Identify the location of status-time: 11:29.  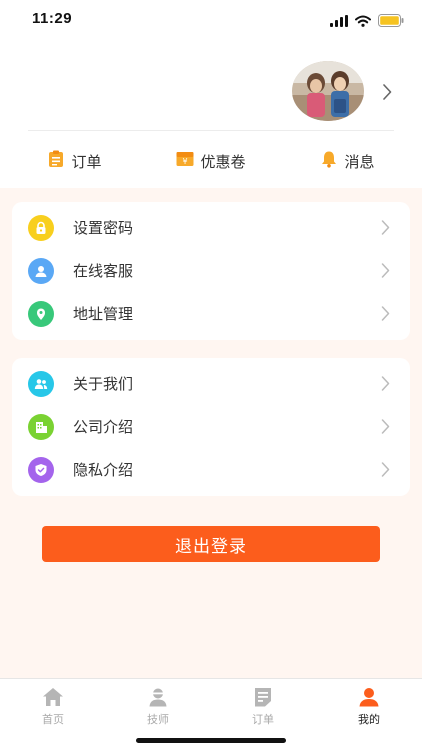
(52, 18).